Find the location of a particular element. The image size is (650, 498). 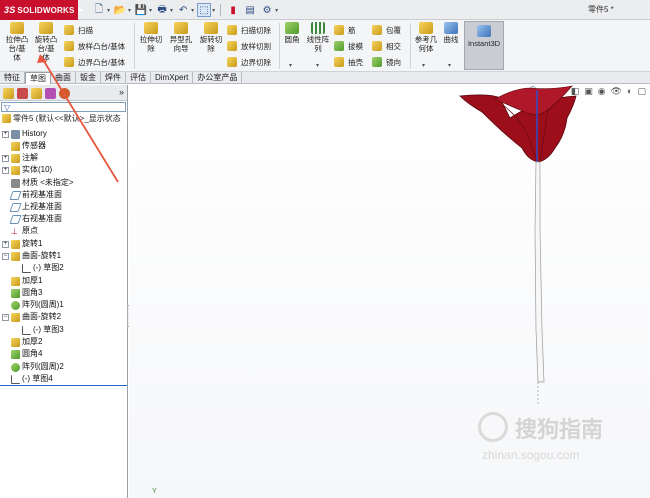

loft-cut-button: 放样切割 is located at coordinates (249, 46).